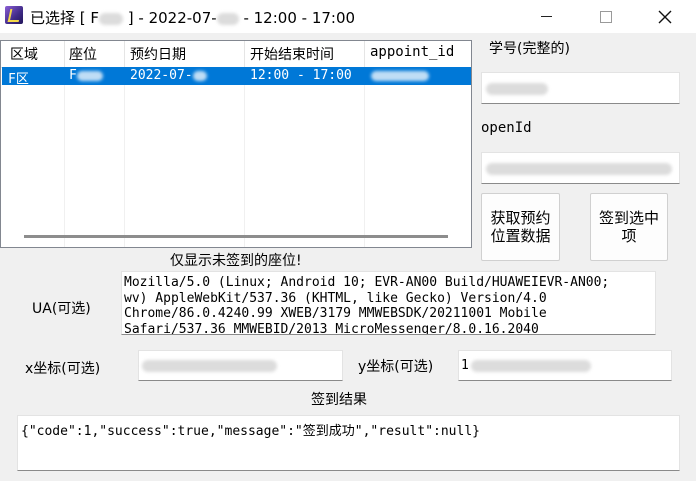  Describe the element at coordinates (297, 18) in the screenshot. I see `title-suffix: - 12:00 - 17:00` at that location.